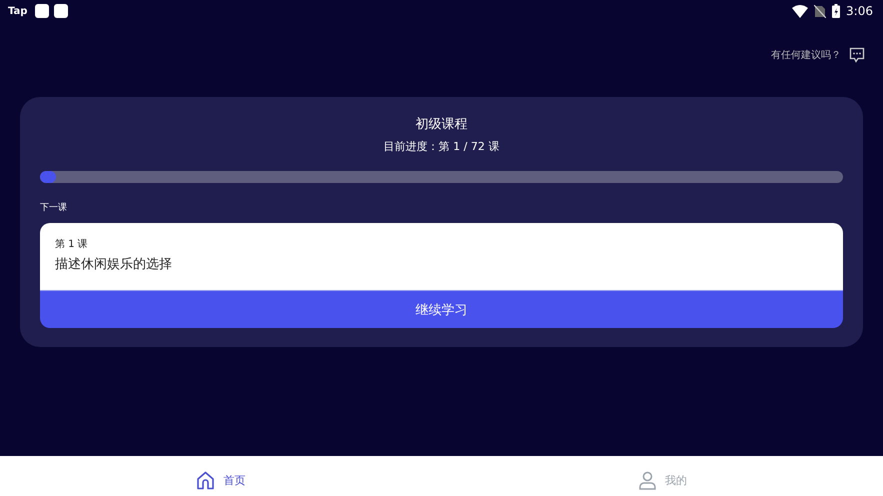  Describe the element at coordinates (72, 244) in the screenshot. I see `lesson-number: 第 1 课` at that location.